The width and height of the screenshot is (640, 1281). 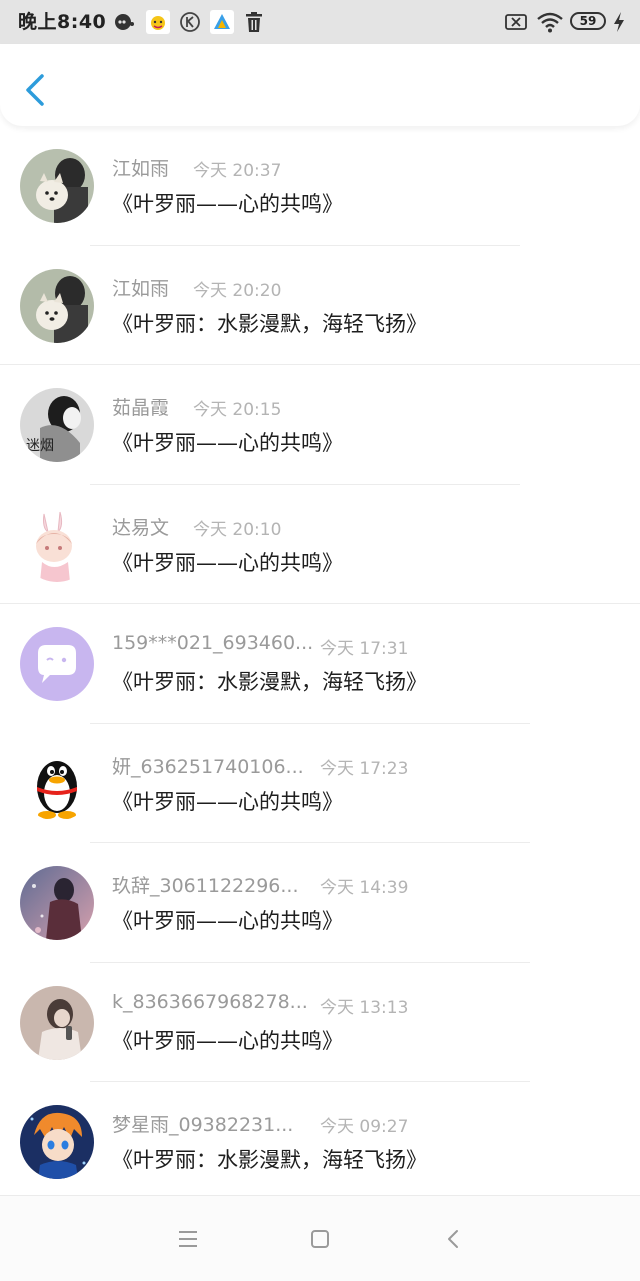 What do you see at coordinates (141, 408) in the screenshot?
I see `sender-name: 茹晶霞` at bounding box center [141, 408].